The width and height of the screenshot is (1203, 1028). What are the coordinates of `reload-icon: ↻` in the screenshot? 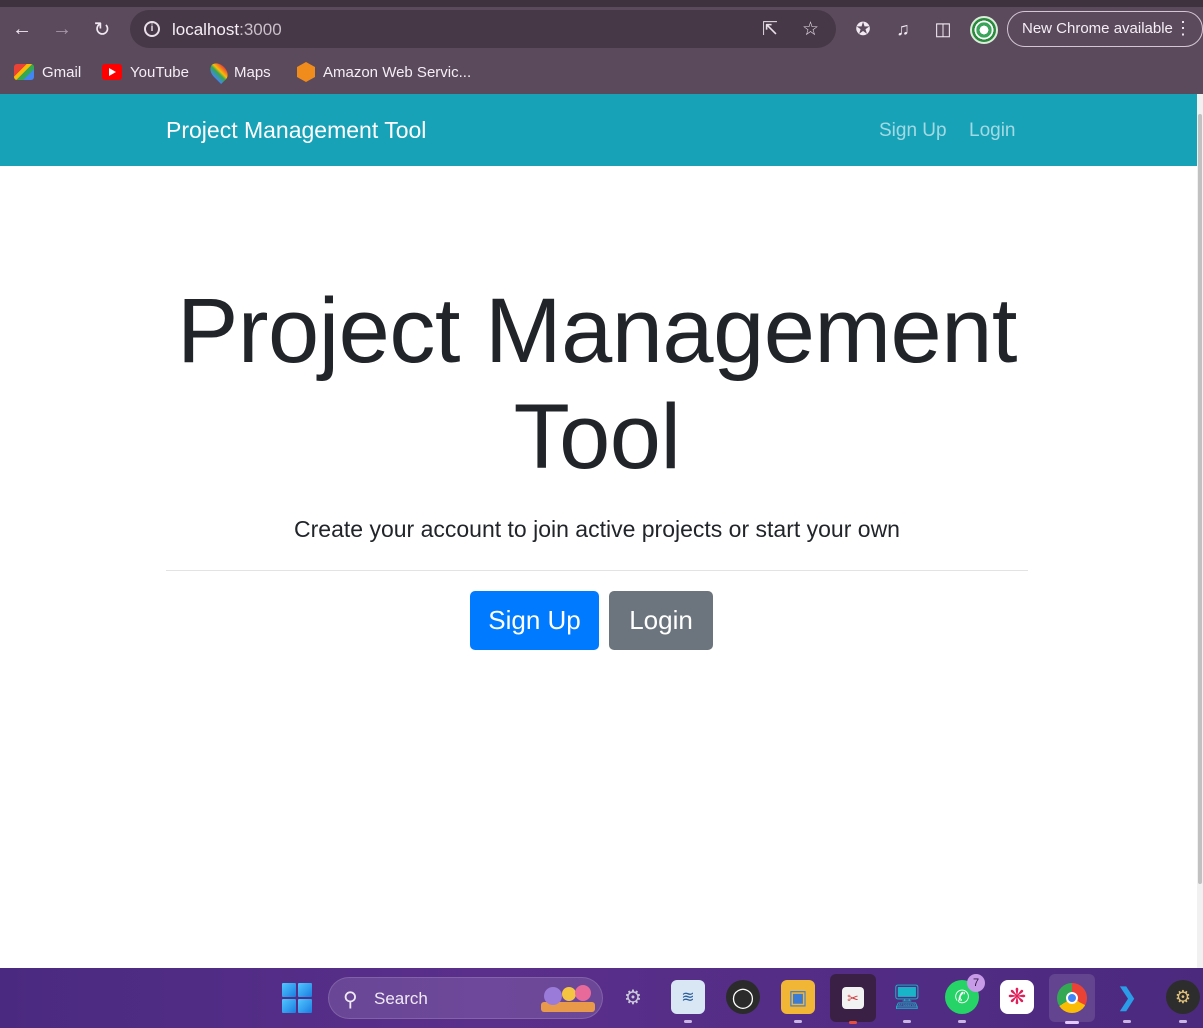 It's located at (102, 29).